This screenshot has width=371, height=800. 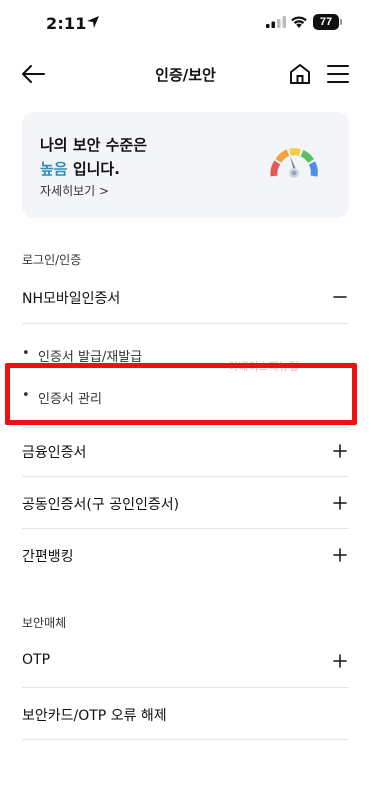 What do you see at coordinates (66, 23) in the screenshot?
I see `status-time: 2:11` at bounding box center [66, 23].